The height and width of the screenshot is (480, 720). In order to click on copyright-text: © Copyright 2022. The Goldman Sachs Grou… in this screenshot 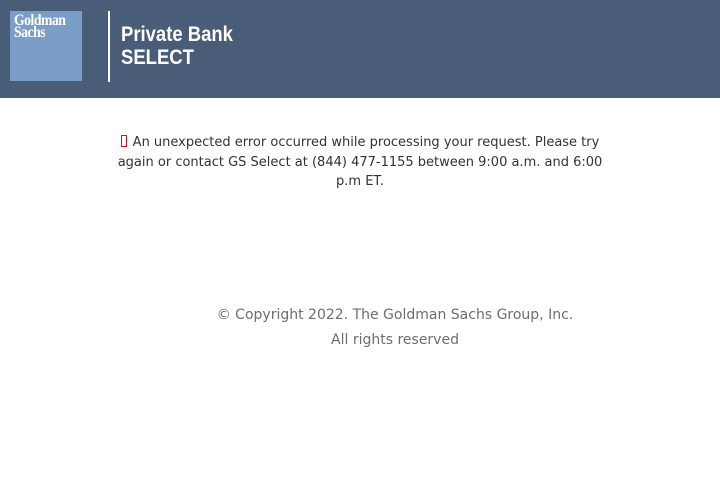, I will do `click(395, 315)`.